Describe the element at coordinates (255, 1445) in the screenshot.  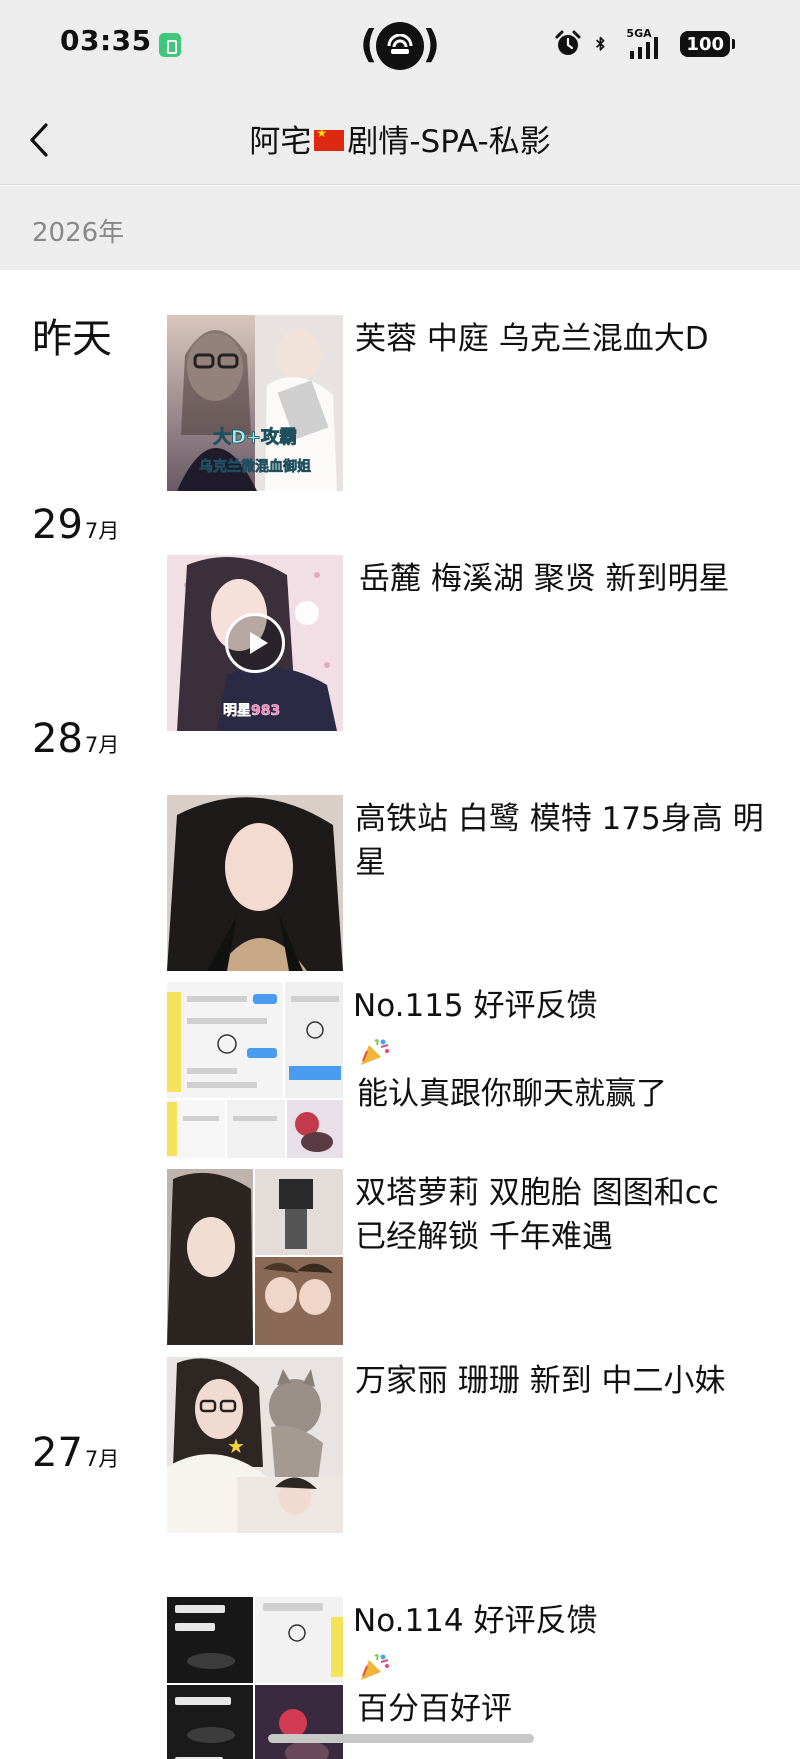
I see `post-thumbnail: ★` at that location.